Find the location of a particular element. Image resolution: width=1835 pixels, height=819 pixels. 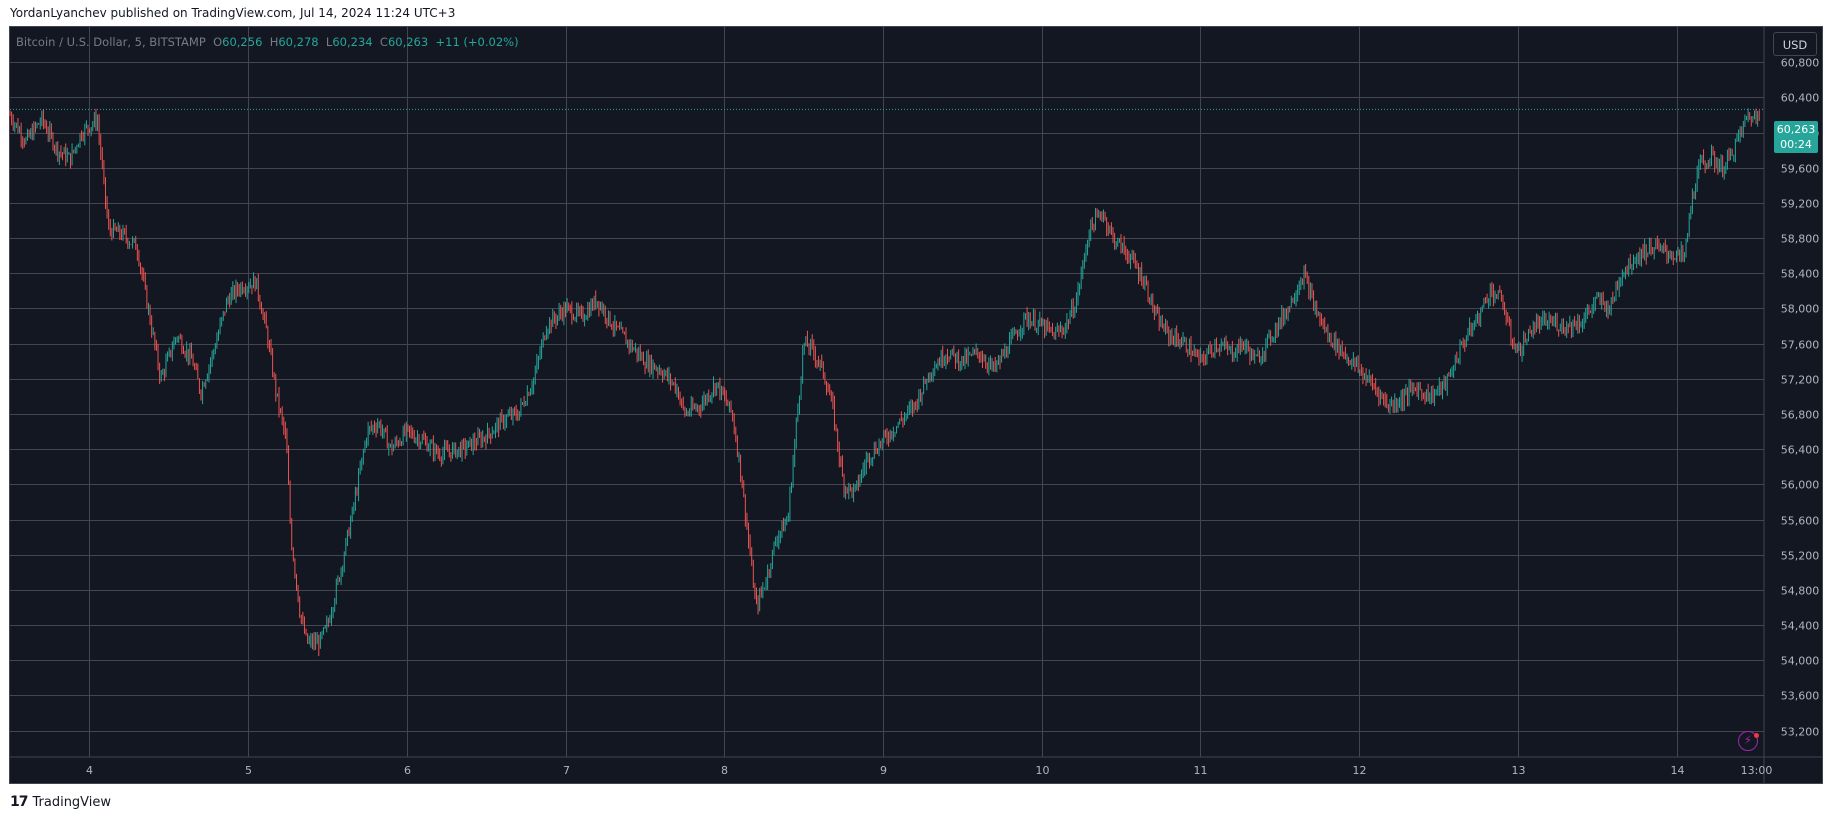

time-tick-label: 10 is located at coordinates (1043, 770).